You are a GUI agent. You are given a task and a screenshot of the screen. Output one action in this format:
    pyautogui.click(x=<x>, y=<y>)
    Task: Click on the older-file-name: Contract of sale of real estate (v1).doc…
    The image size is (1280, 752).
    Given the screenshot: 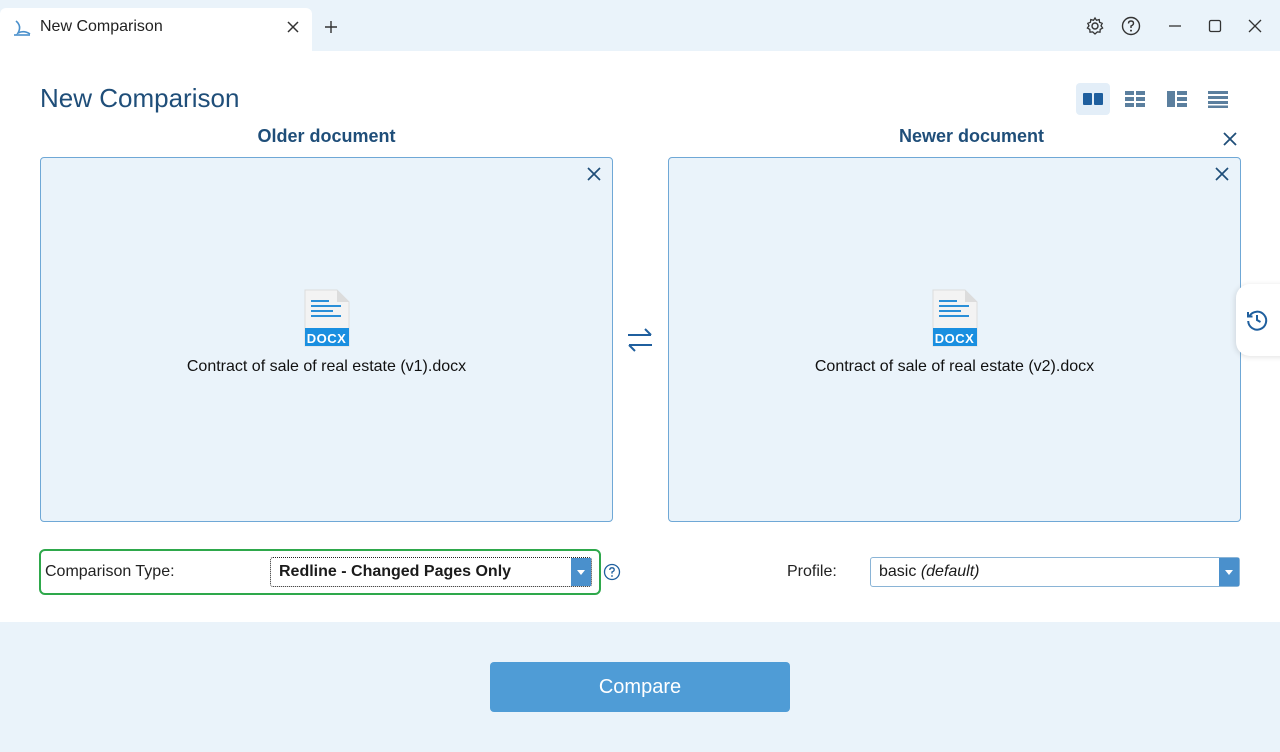 What is the action you would take?
    pyautogui.click(x=326, y=366)
    